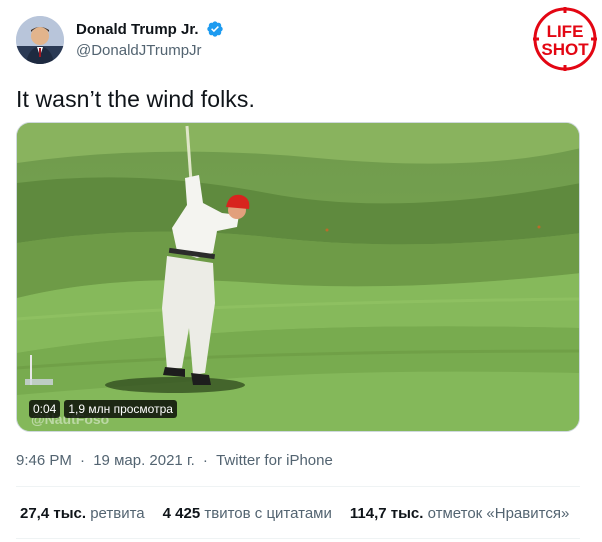  I want to click on profile-photo-icon, so click(40, 40).